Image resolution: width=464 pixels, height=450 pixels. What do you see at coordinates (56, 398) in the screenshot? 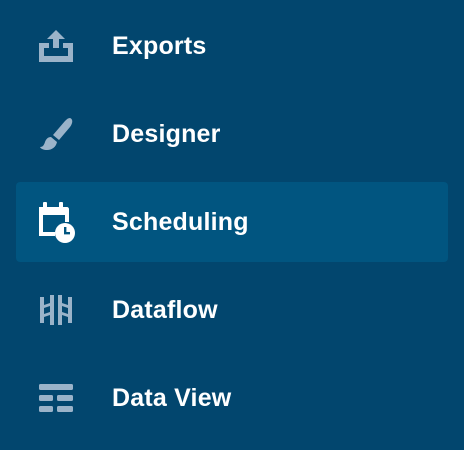
I see `table-view-icon` at bounding box center [56, 398].